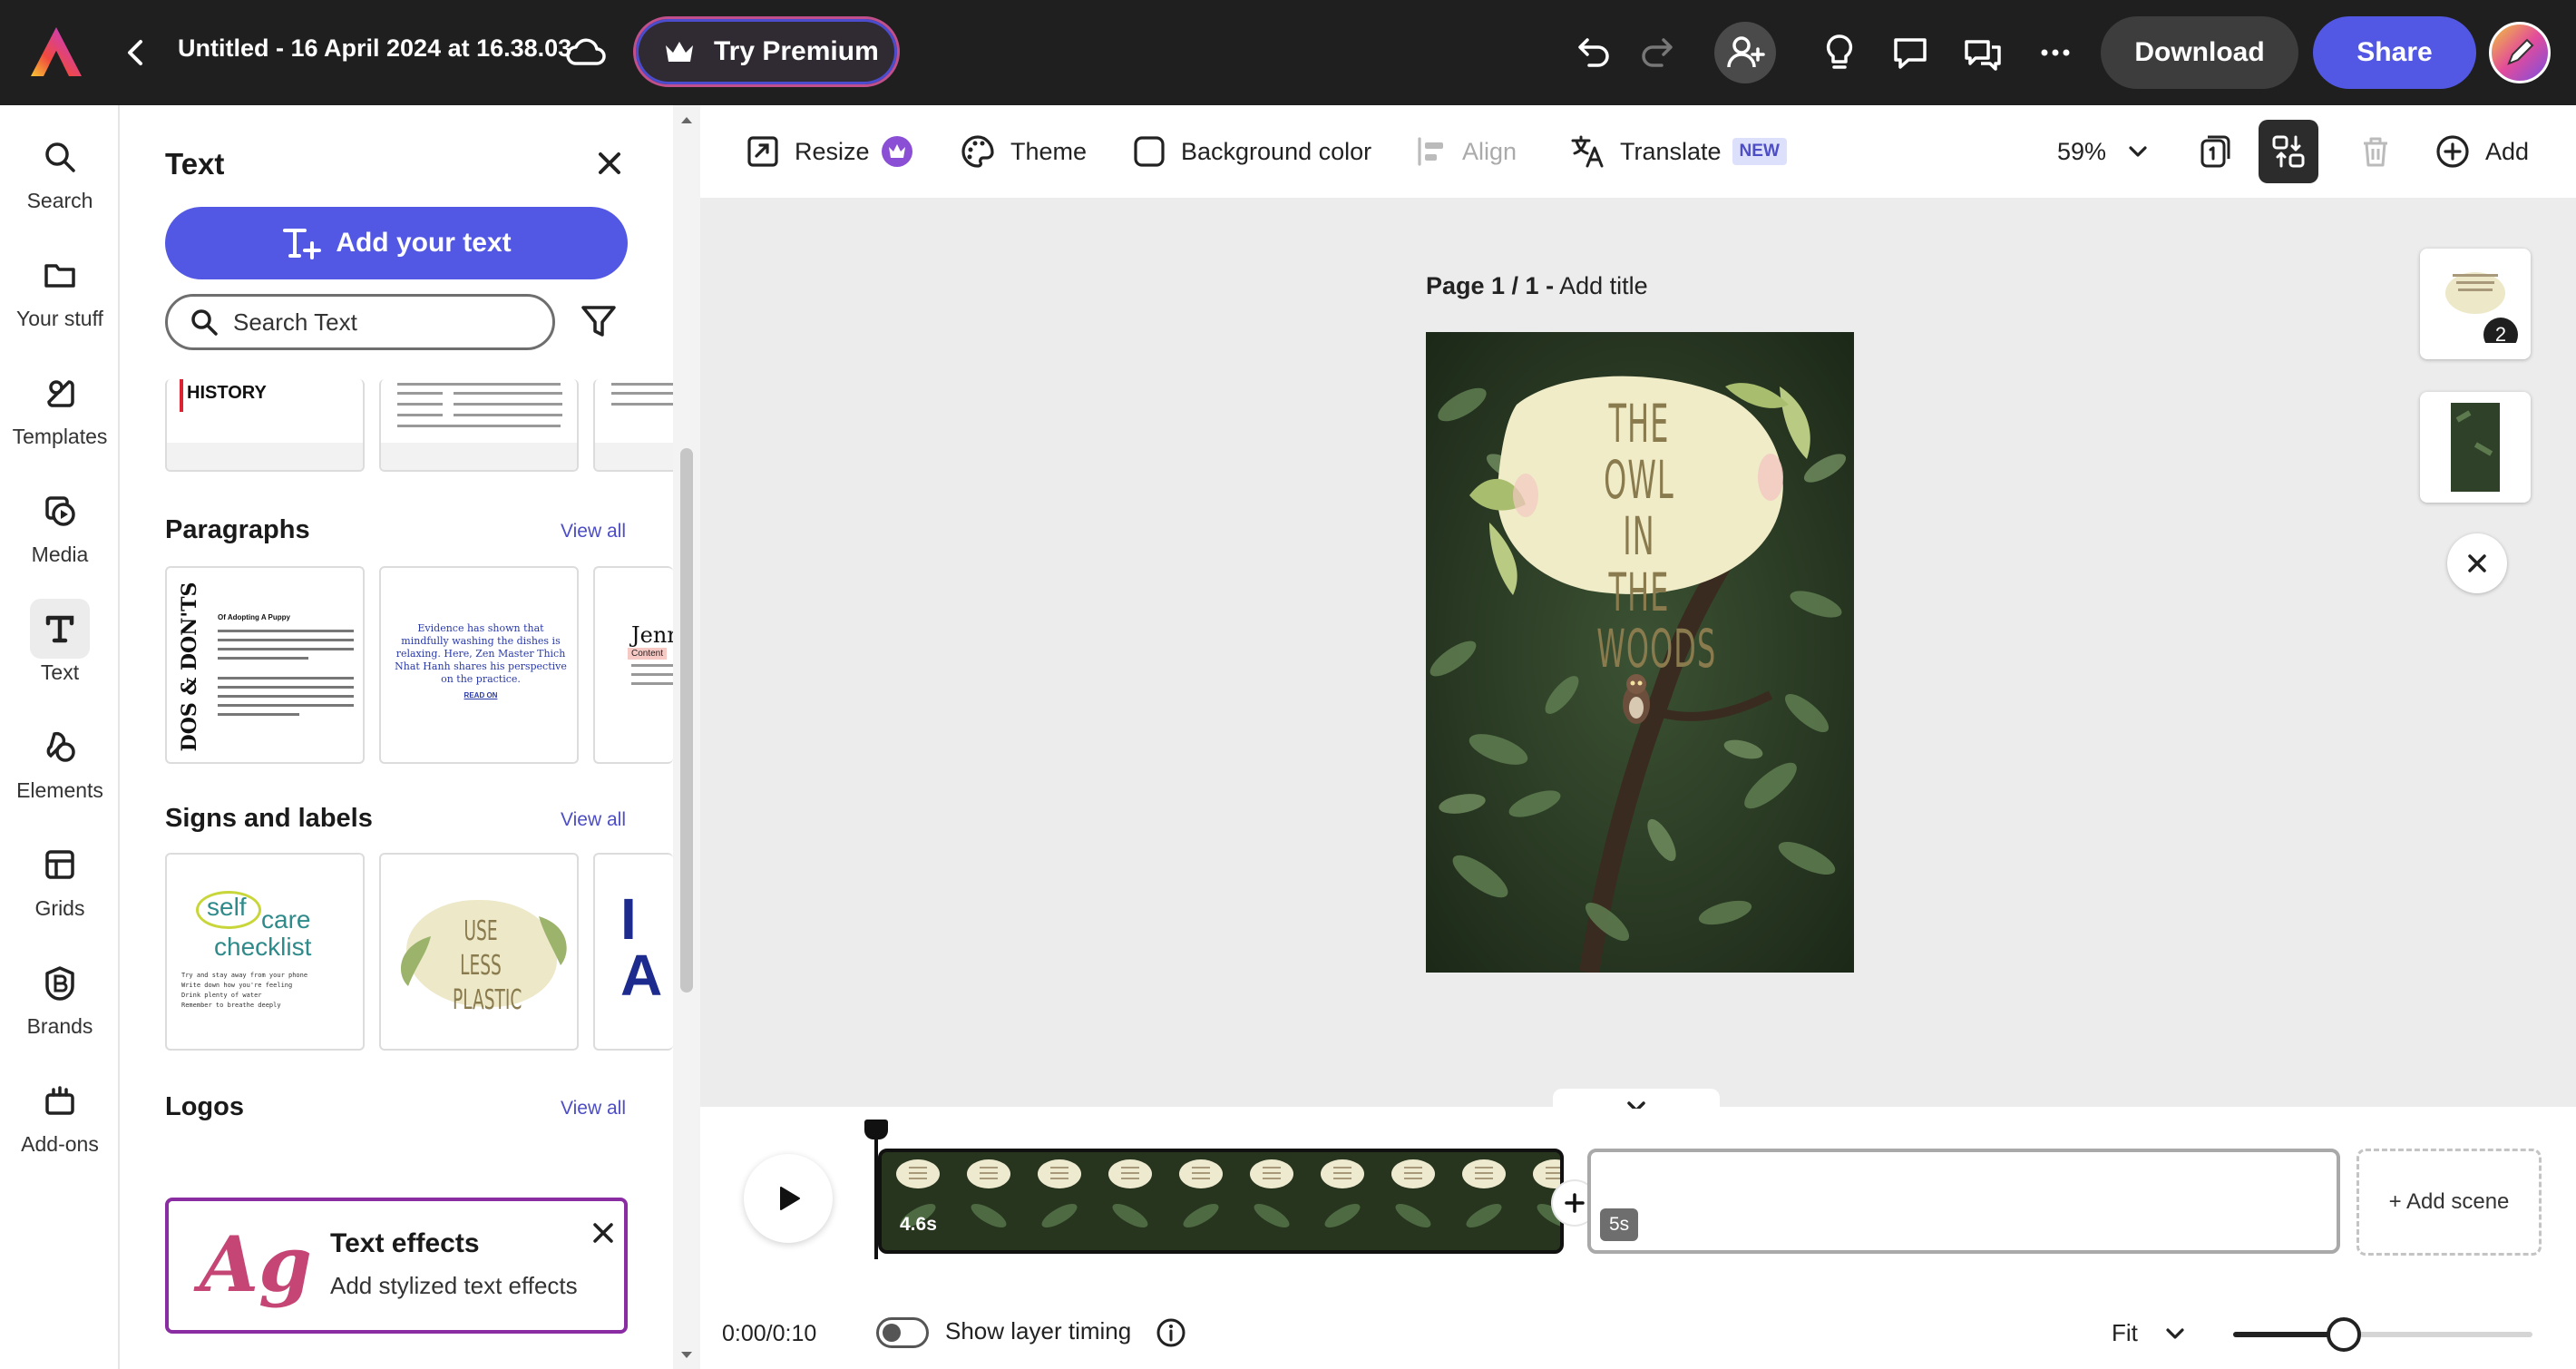 This screenshot has height=1369, width=2576. What do you see at coordinates (1678, 151) in the screenshot?
I see `translate-button: Translate NEW` at bounding box center [1678, 151].